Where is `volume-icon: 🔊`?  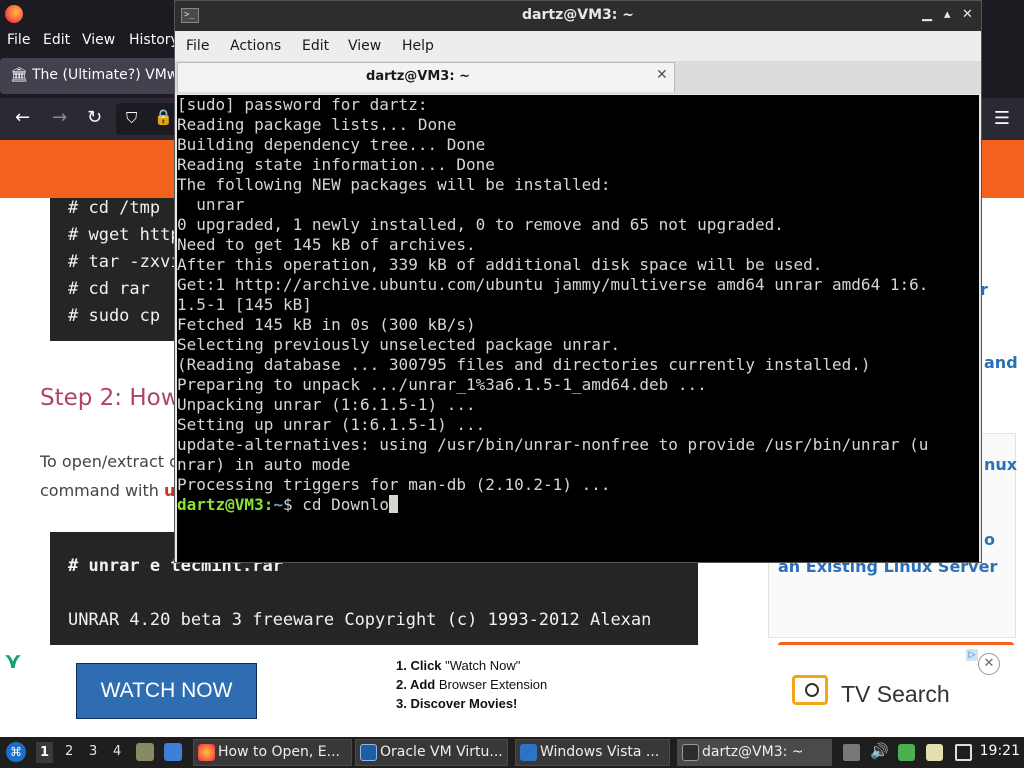
volume-icon: 🔊 is located at coordinates (879, 751).